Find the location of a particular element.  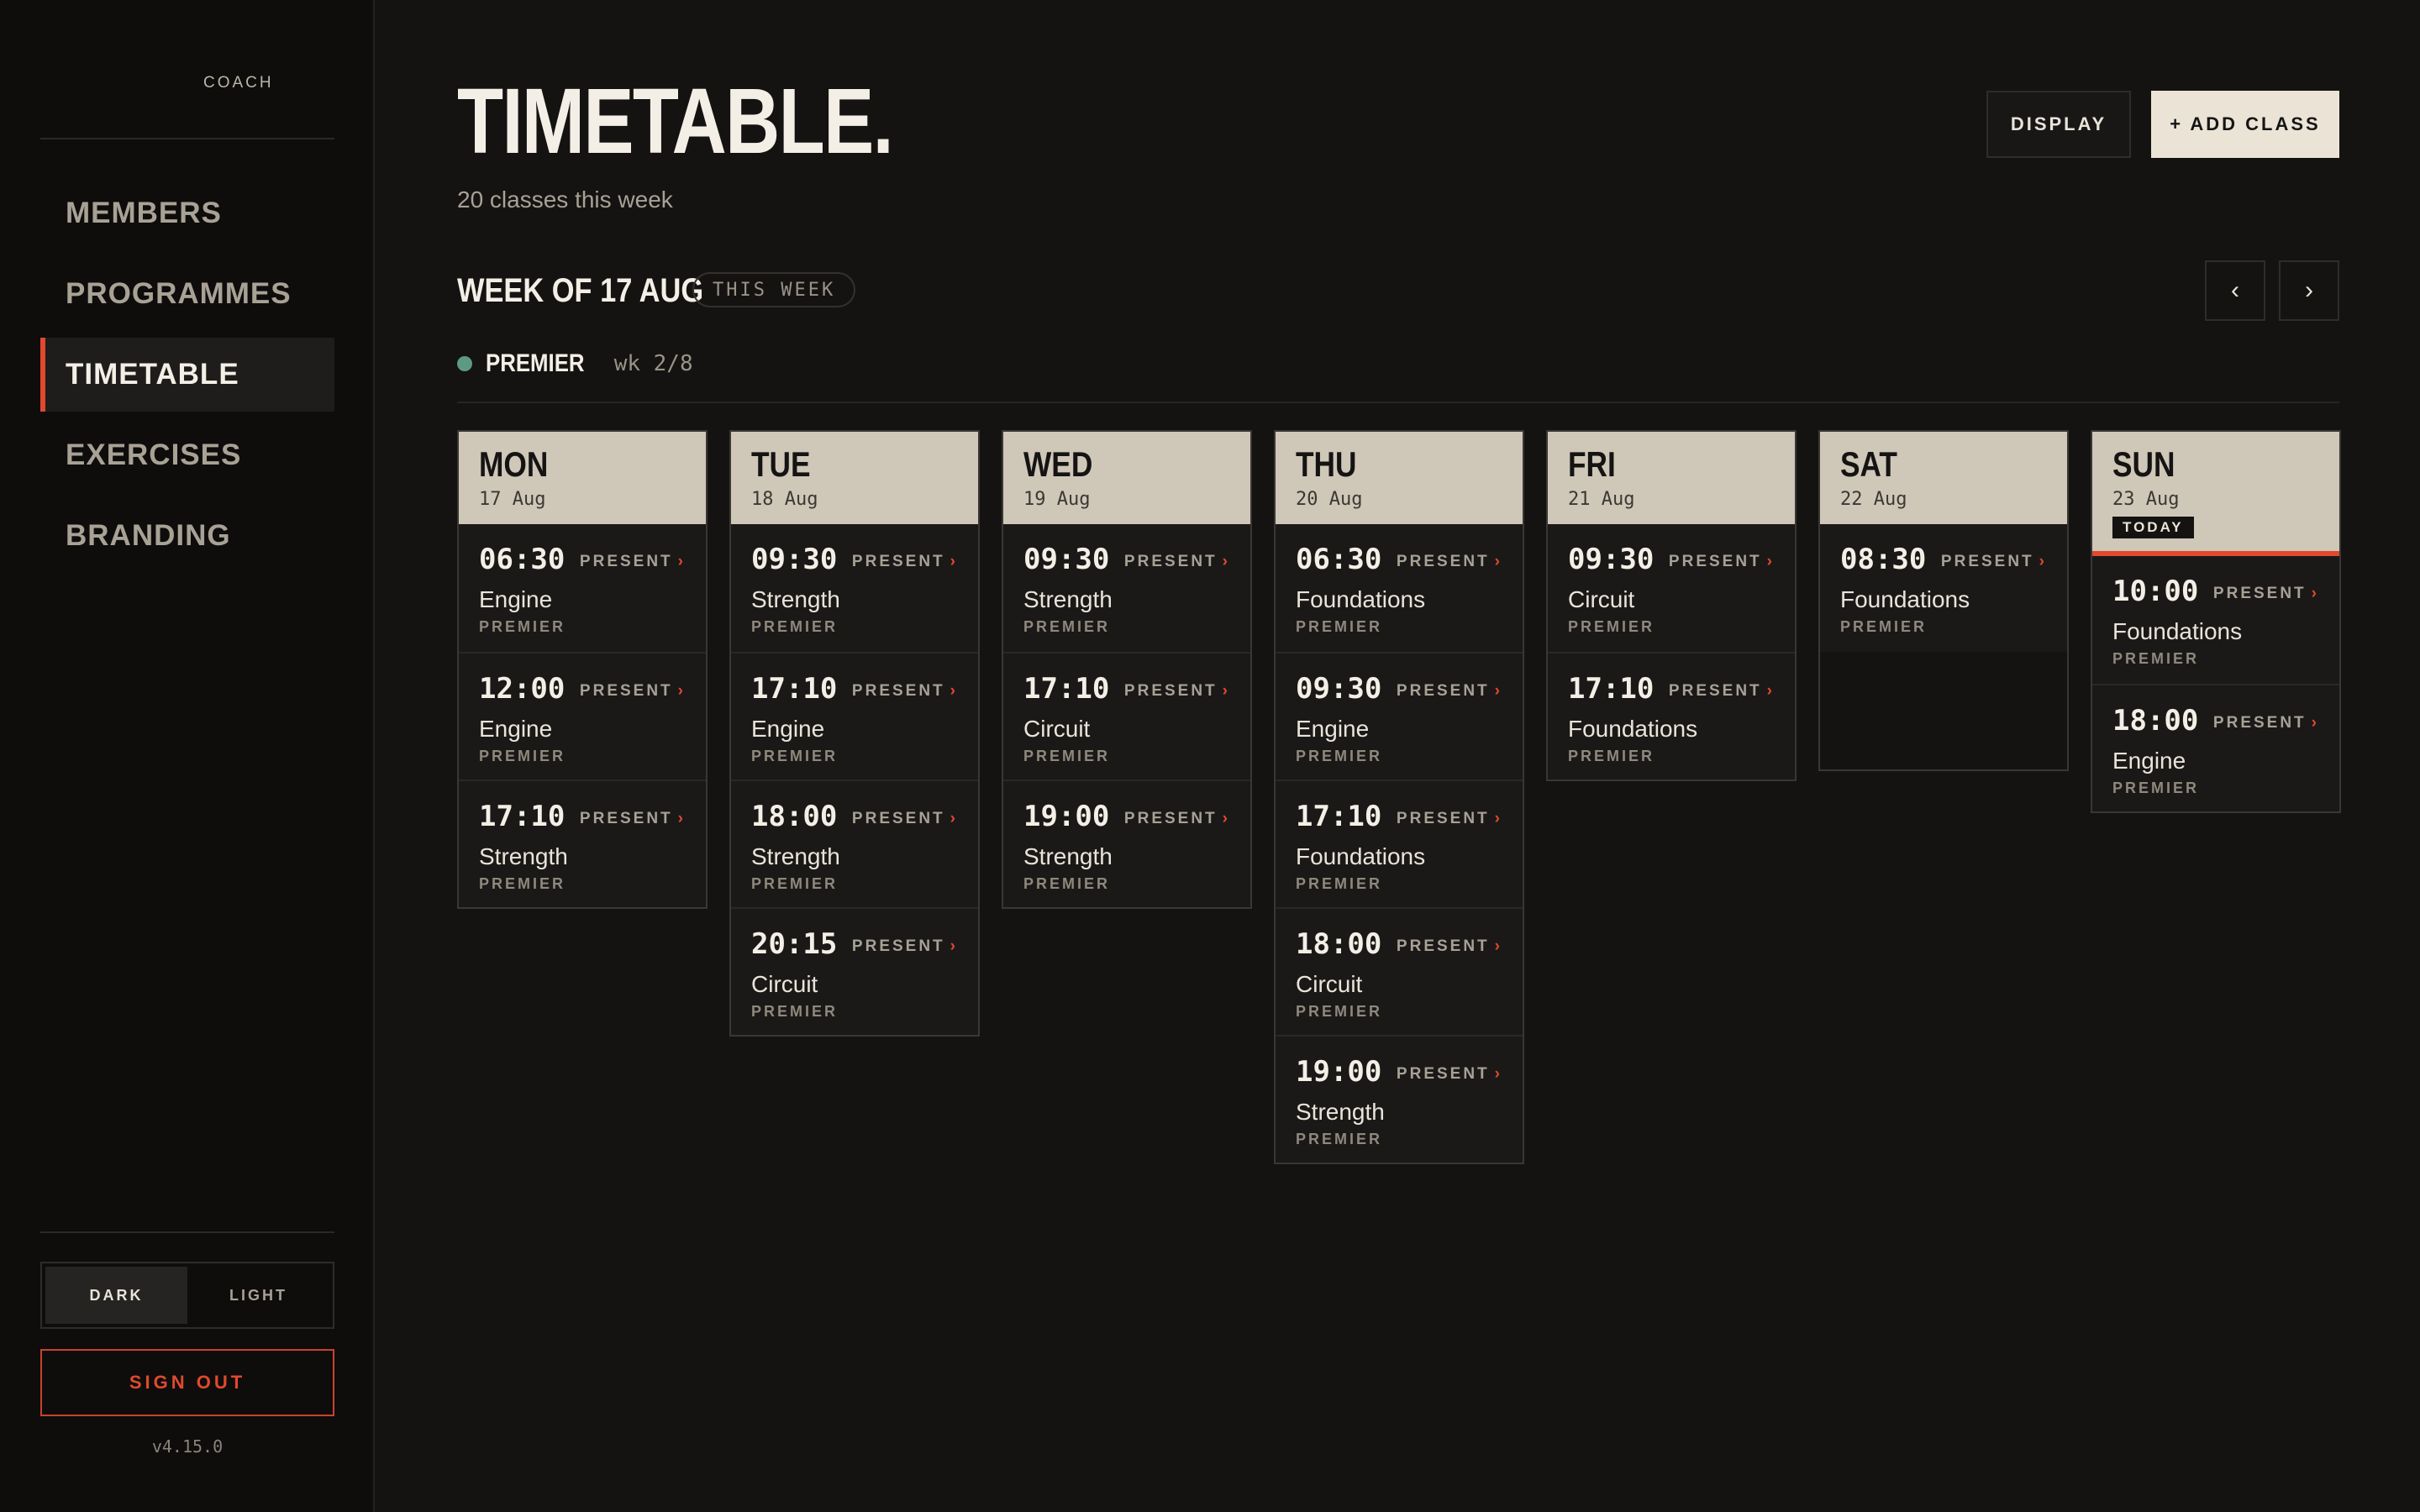

class-card: 18:00 PRESENT › Circuit PREMIER is located at coordinates (1399, 971).